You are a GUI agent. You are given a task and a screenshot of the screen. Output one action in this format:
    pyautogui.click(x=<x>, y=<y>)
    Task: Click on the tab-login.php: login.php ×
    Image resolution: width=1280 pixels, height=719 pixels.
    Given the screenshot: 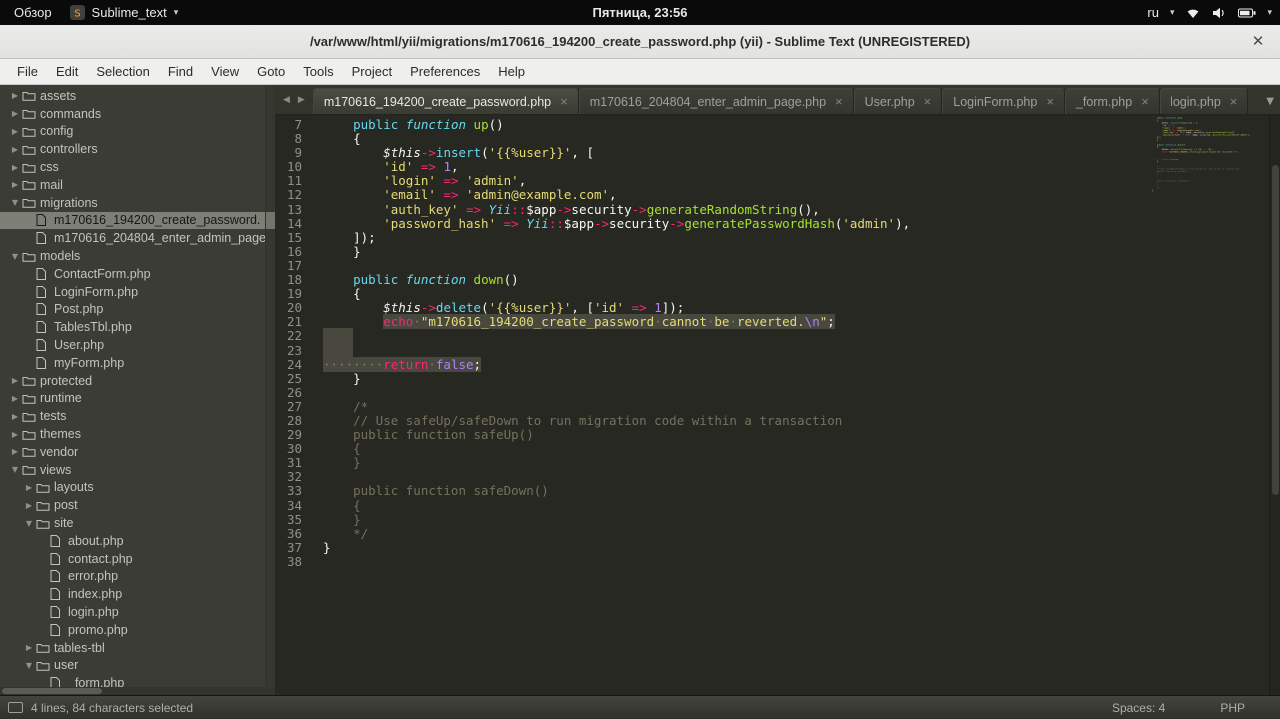 What is the action you would take?
    pyautogui.click(x=1204, y=101)
    